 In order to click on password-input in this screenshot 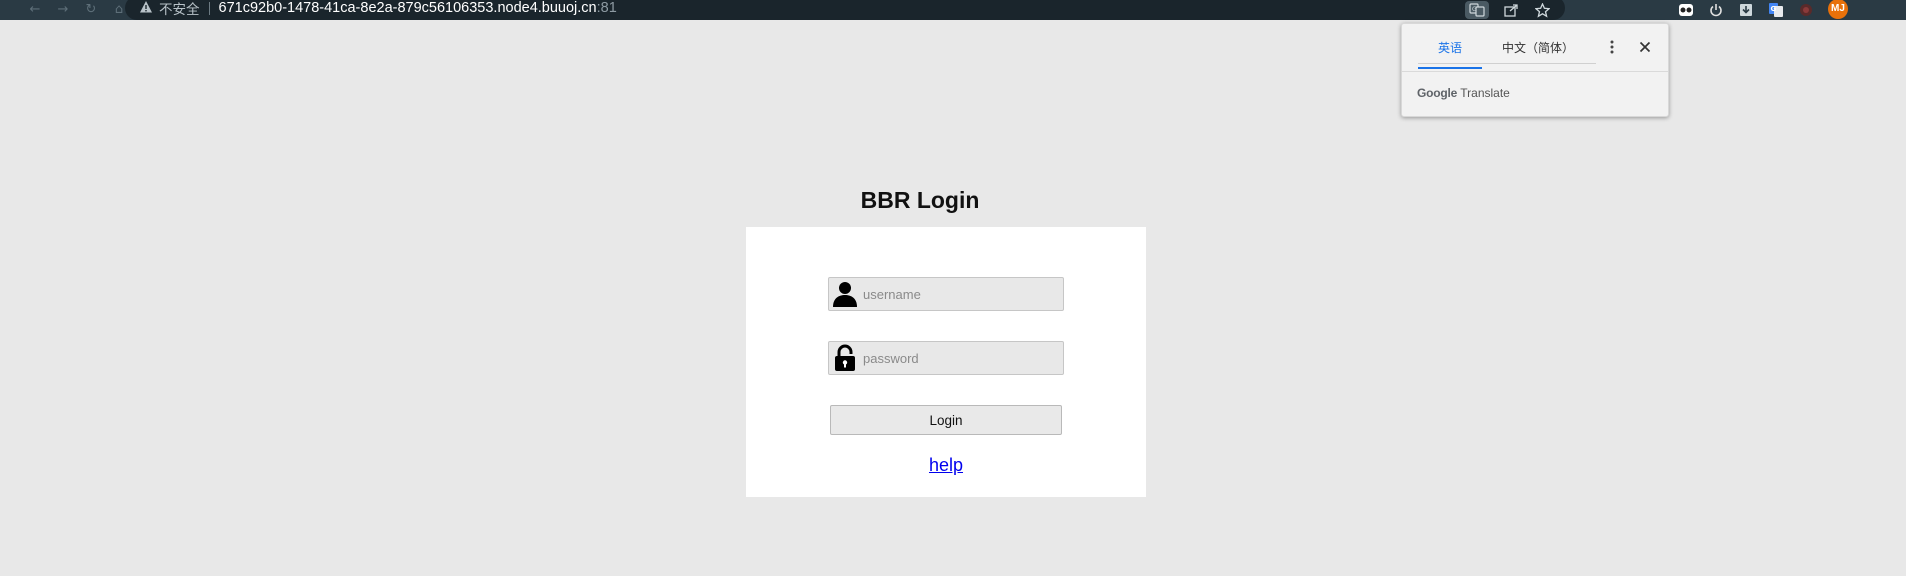, I will do `click(961, 358)`.